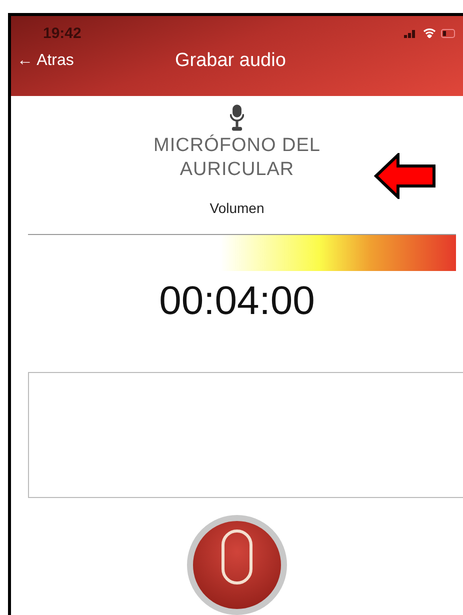 Image resolution: width=463 pixels, height=615 pixels. What do you see at coordinates (429, 33) in the screenshot?
I see `wifi-icon` at bounding box center [429, 33].